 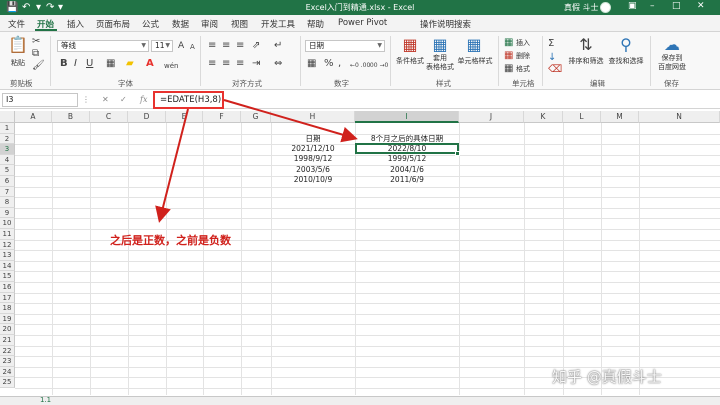 What do you see at coordinates (7, 181) in the screenshot?
I see `row-header-6: 6` at bounding box center [7, 181].